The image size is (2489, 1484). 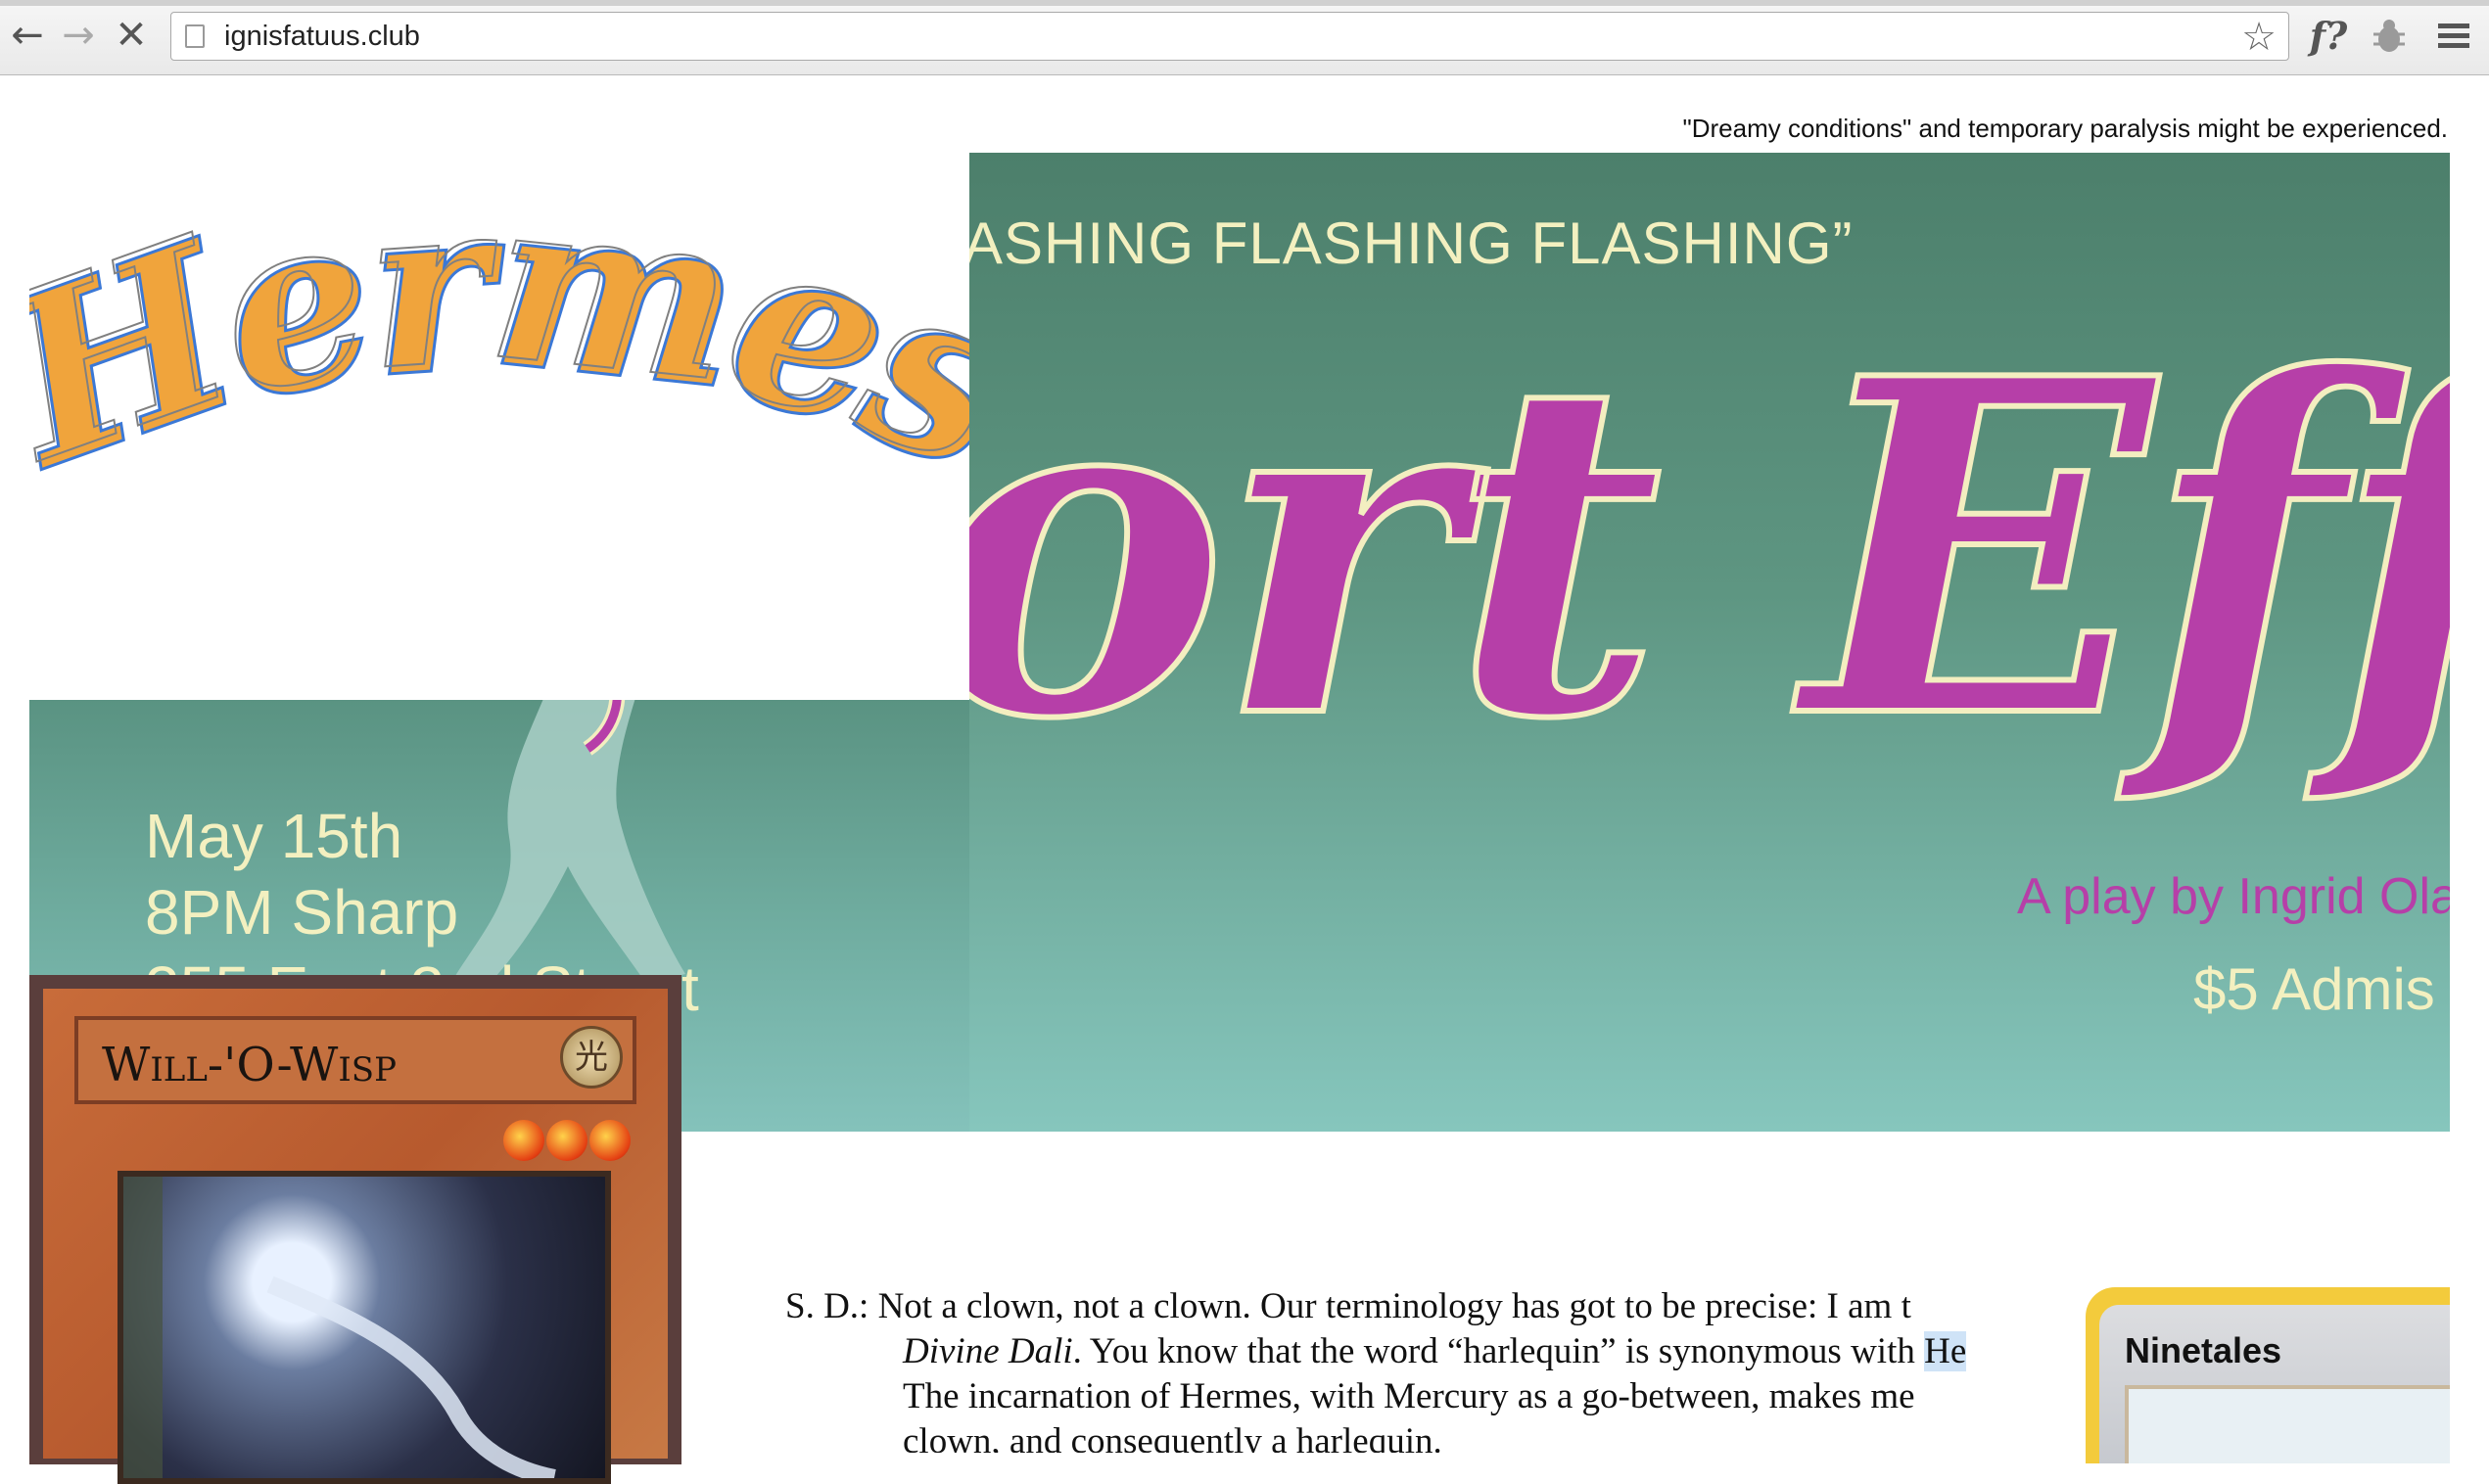 I want to click on page-icon, so click(x=195, y=36).